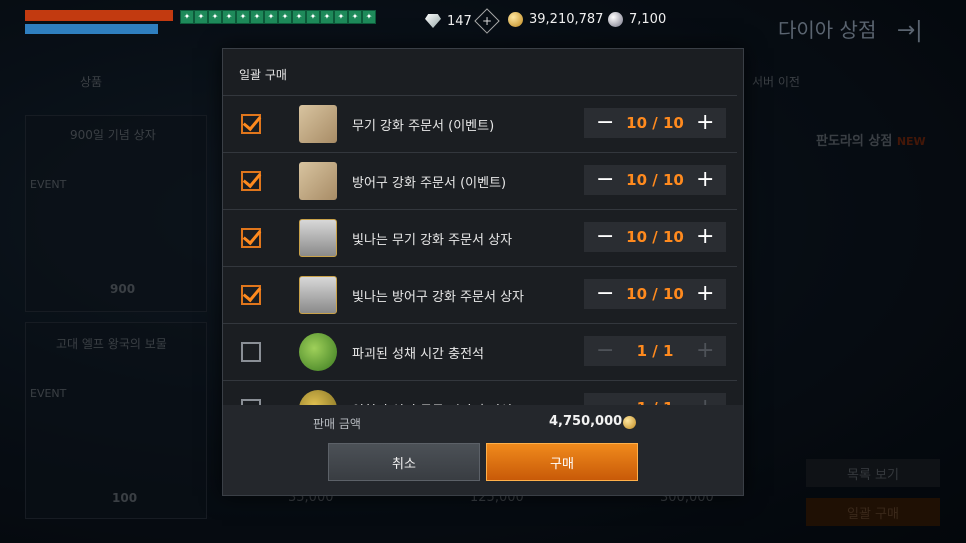 This screenshot has width=966, height=543. Describe the element at coordinates (483, 450) in the screenshot. I see `modal-footer: 판매 금액 4,750,000 취소 구매` at that location.